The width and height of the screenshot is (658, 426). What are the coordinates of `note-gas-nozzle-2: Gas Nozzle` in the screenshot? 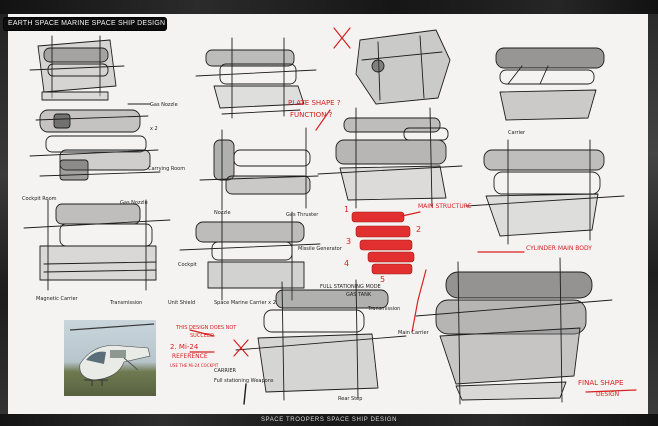 It's located at (134, 203).